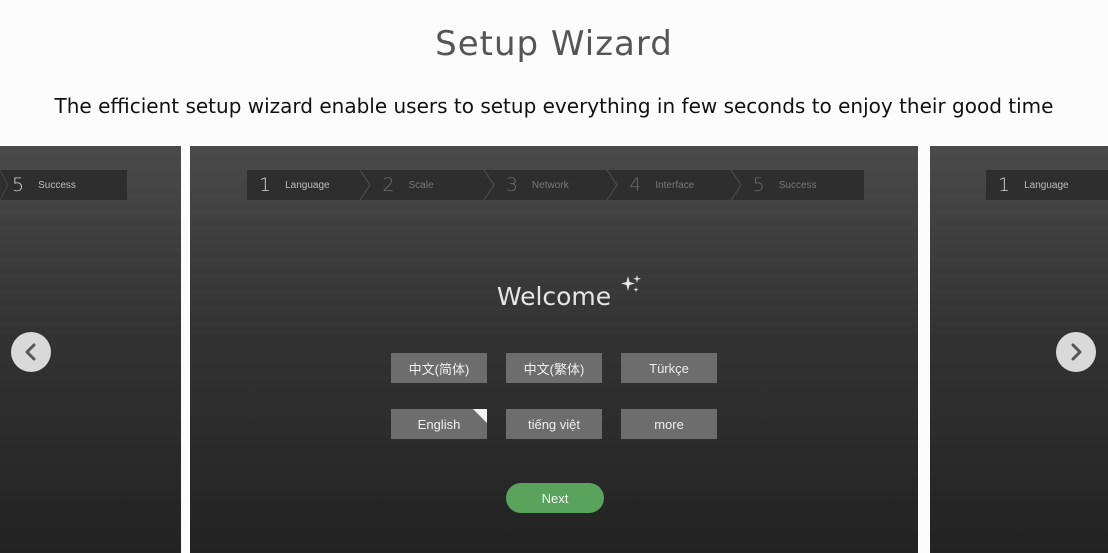  I want to click on welcome-heading: Welcome, so click(554, 296).